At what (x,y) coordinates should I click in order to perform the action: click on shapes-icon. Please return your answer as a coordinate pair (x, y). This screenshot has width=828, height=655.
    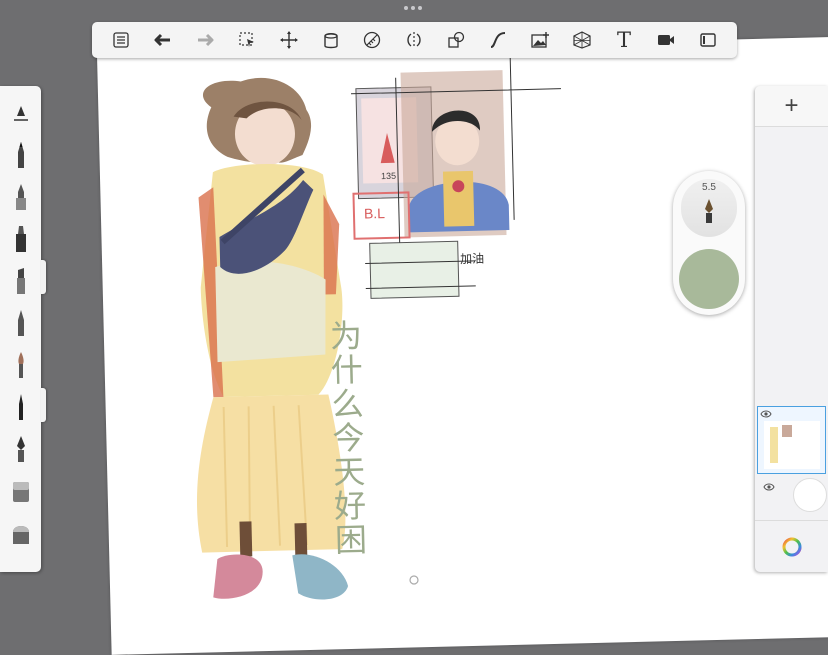
    Looking at the image, I should click on (456, 40).